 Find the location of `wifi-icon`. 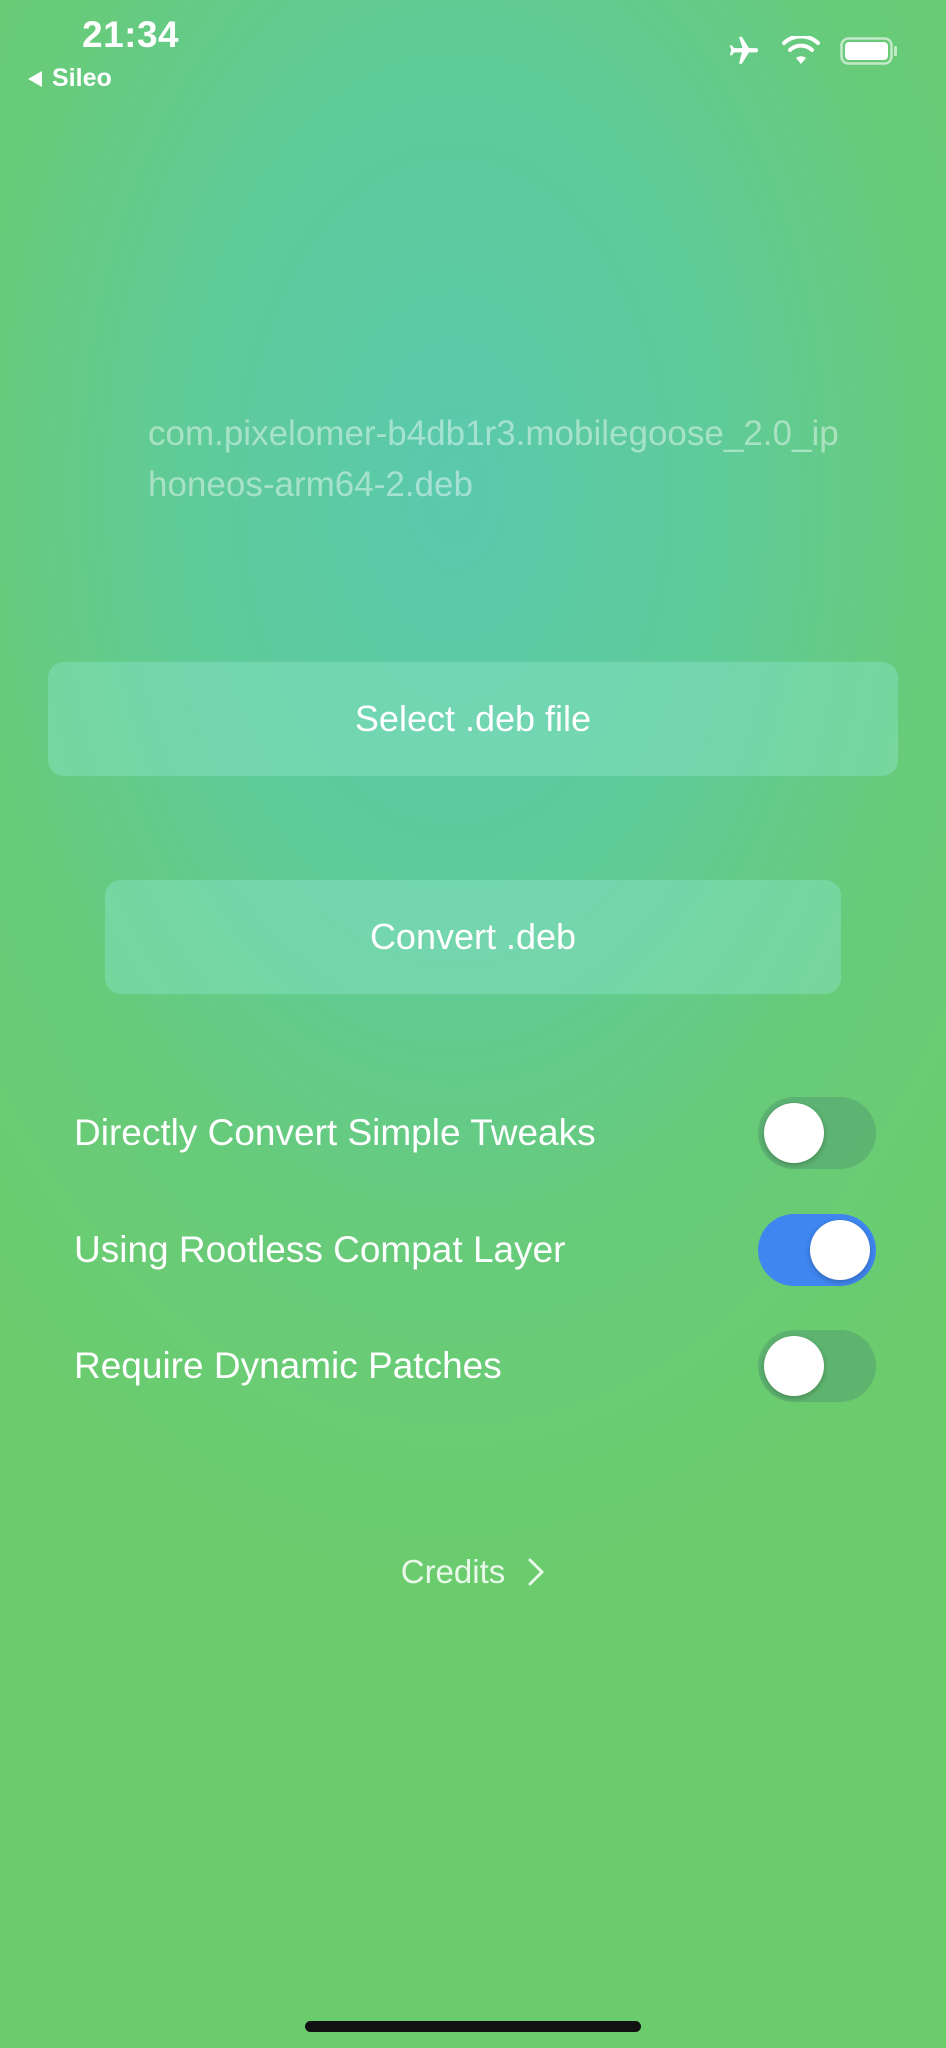

wifi-icon is located at coordinates (801, 50).